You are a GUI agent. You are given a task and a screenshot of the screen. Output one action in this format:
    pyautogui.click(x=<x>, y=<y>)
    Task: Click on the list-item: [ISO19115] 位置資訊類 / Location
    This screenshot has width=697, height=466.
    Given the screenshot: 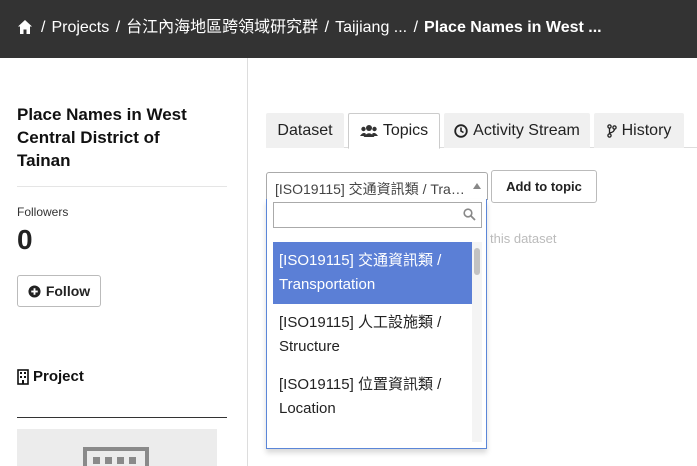 What is the action you would take?
    pyautogui.click(x=373, y=397)
    